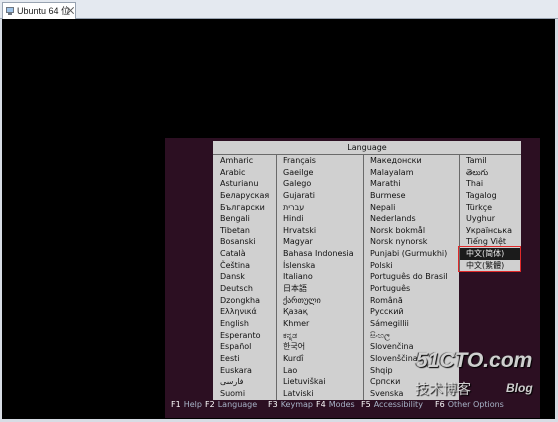  What do you see at coordinates (244, 184) in the screenshot?
I see `language-option: Asturianu` at bounding box center [244, 184].